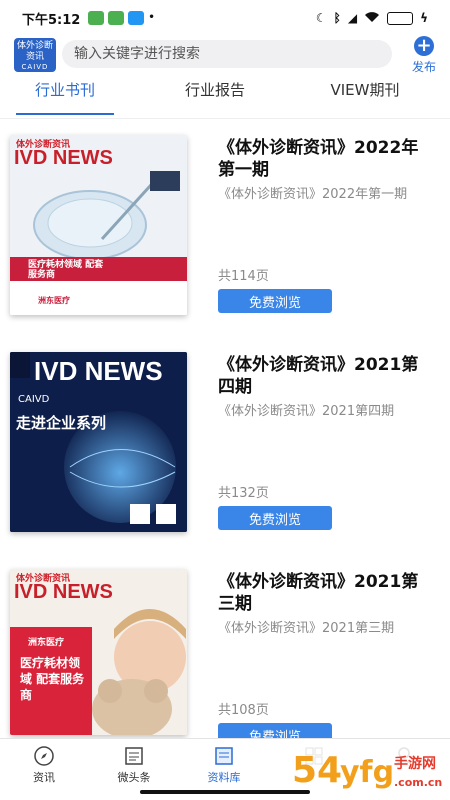 This screenshot has width=450, height=800. I want to click on item-title: 《体外诊断资讯》2022年第一期, so click(325, 159).